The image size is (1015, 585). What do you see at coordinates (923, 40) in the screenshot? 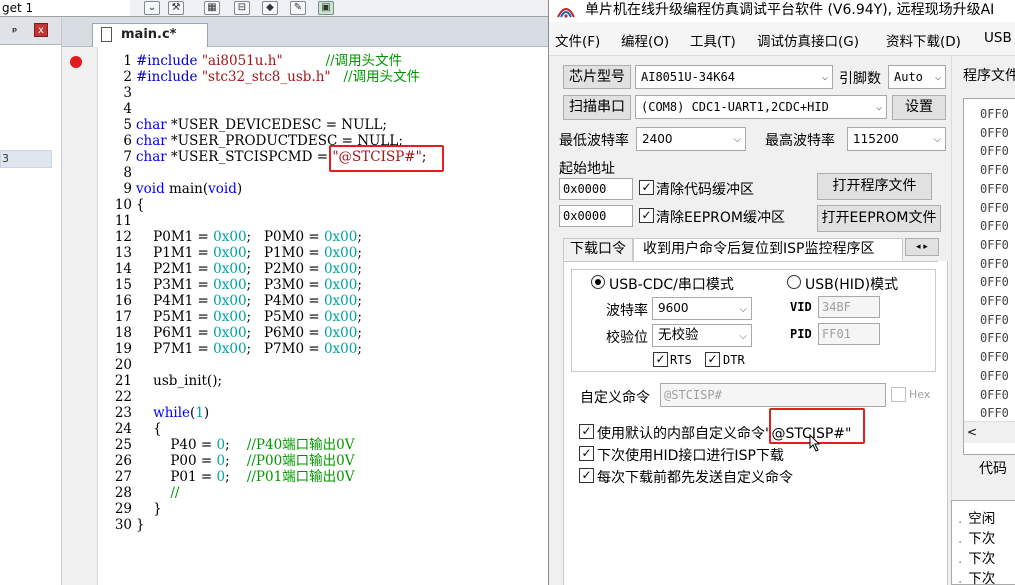
I see `menu-download: 资料下载(D)` at bounding box center [923, 40].